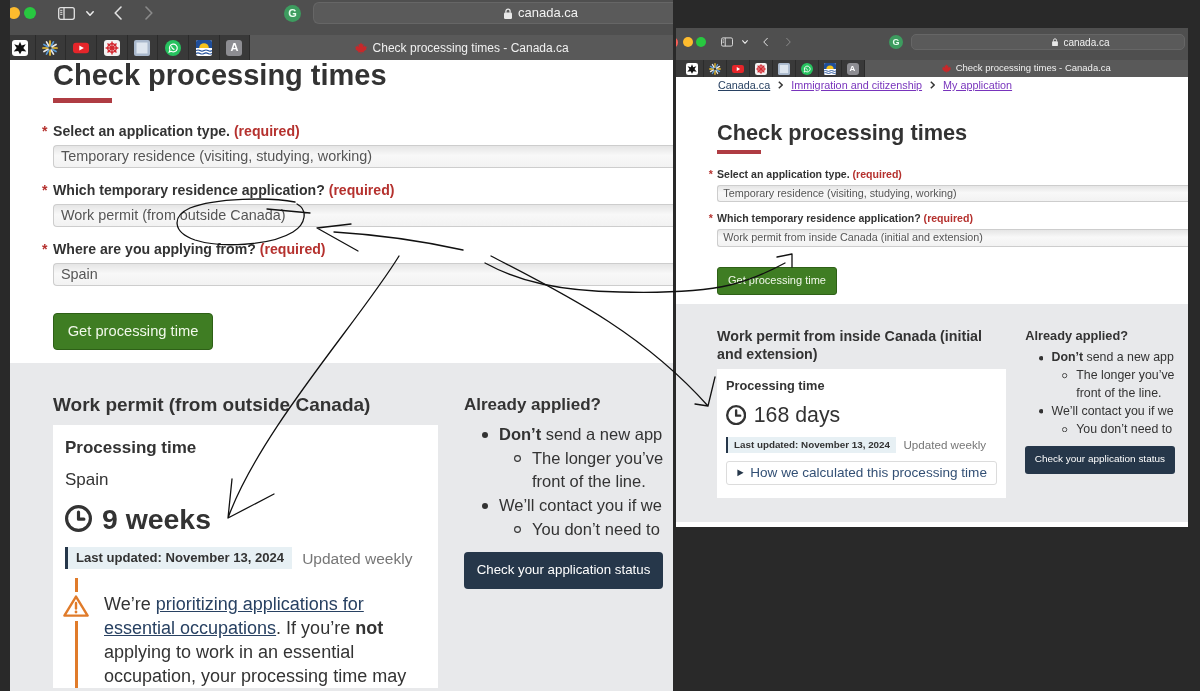 This screenshot has width=1200, height=691. What do you see at coordinates (190, 628) in the screenshot?
I see `notice-link: essential occupations` at bounding box center [190, 628].